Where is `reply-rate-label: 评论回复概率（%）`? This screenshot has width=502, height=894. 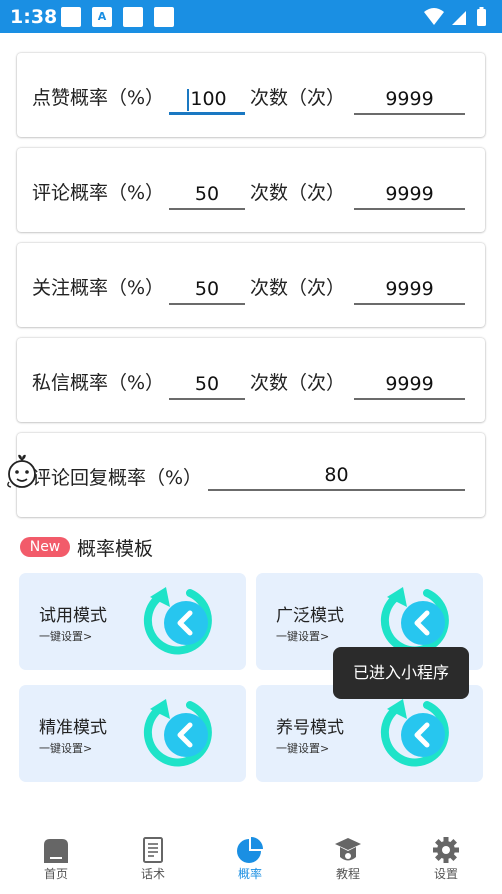
reply-rate-label: 评论回复概率（%） is located at coordinates (117, 478).